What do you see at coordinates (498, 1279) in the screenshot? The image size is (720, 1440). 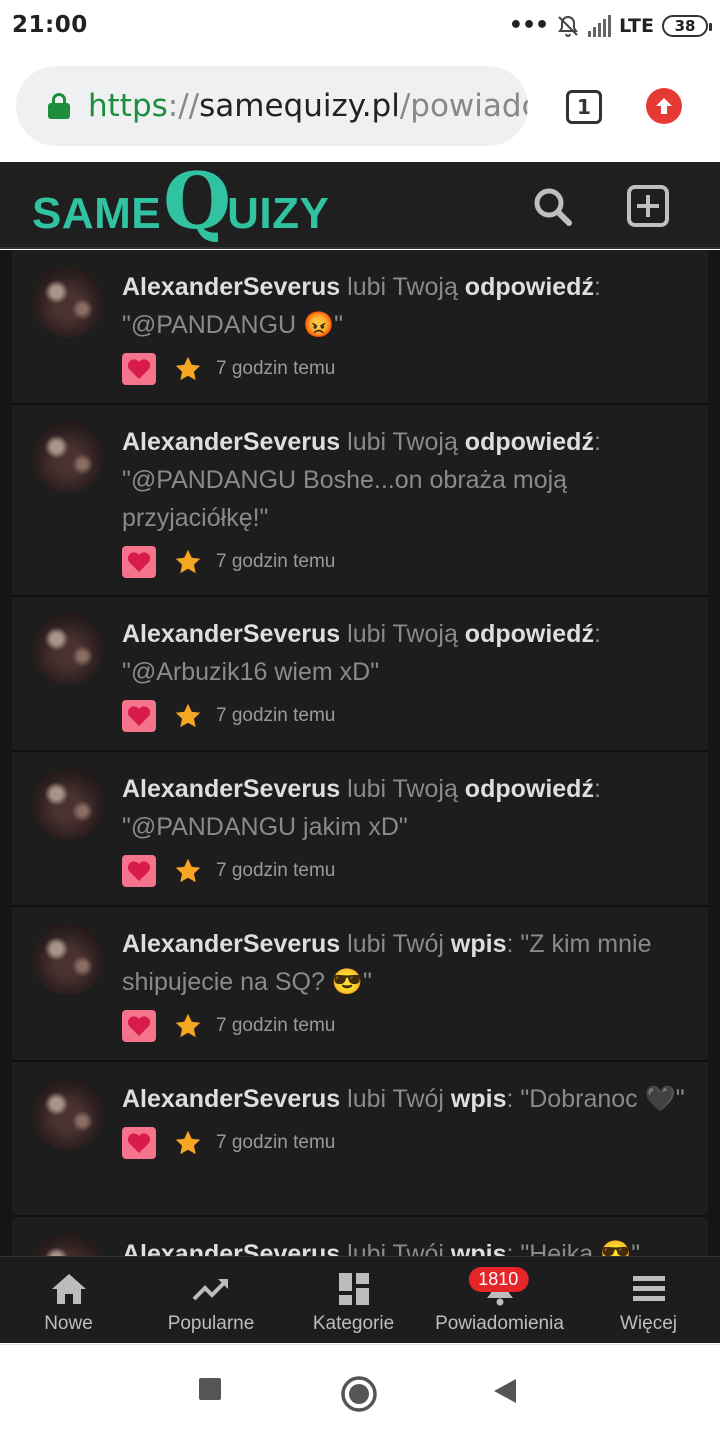 I see `notifications-badge: 1810` at bounding box center [498, 1279].